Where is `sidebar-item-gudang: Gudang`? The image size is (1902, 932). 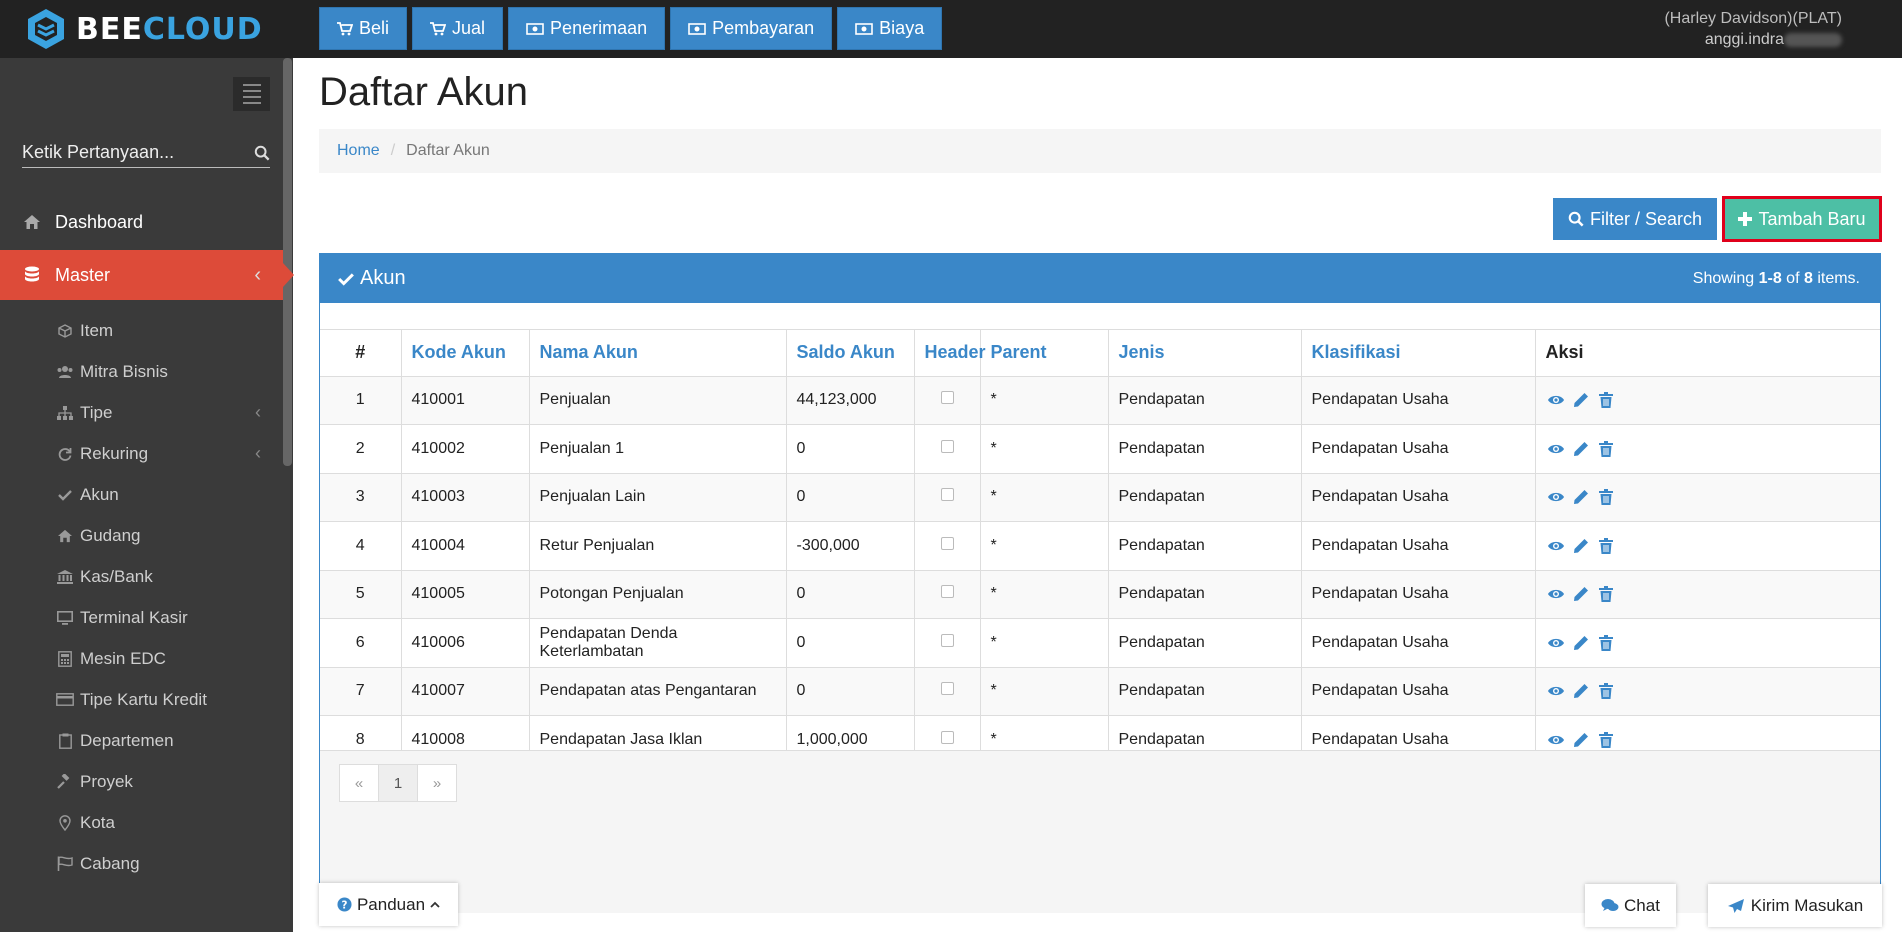 sidebar-item-gudang: Gudang is located at coordinates (141, 535).